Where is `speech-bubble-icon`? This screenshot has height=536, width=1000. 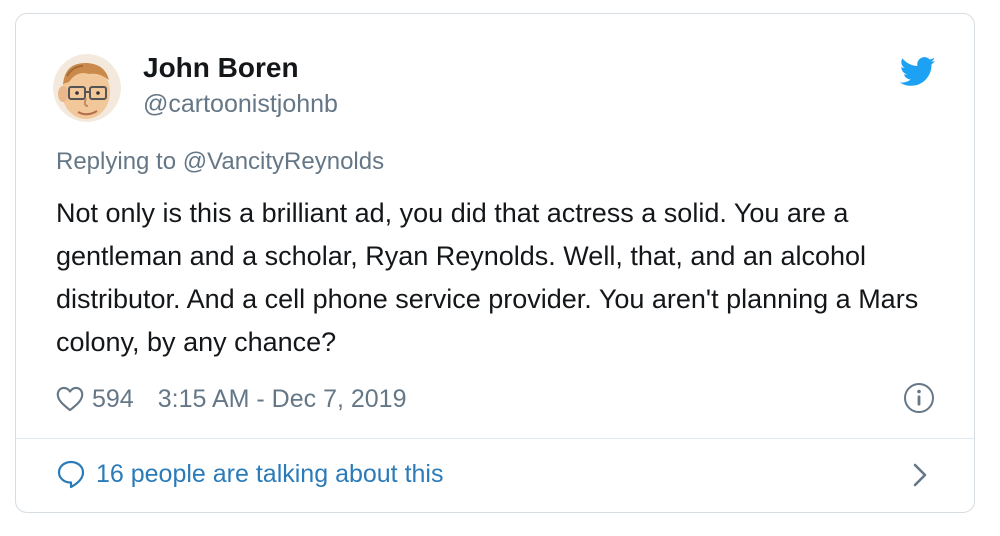 speech-bubble-icon is located at coordinates (71, 474).